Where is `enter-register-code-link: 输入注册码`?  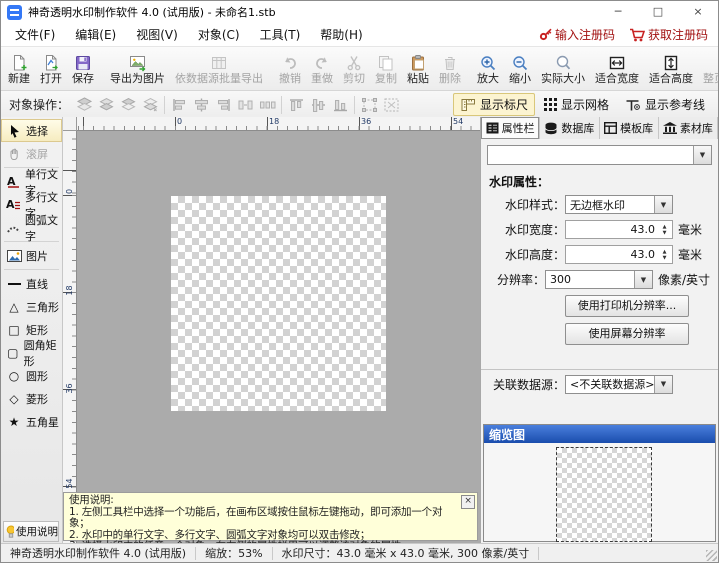 enter-register-code-link: 输入注册码 is located at coordinates (577, 34).